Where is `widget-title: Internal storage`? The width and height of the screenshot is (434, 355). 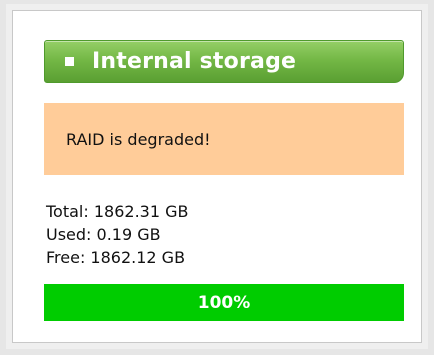 widget-title: Internal storage is located at coordinates (194, 61).